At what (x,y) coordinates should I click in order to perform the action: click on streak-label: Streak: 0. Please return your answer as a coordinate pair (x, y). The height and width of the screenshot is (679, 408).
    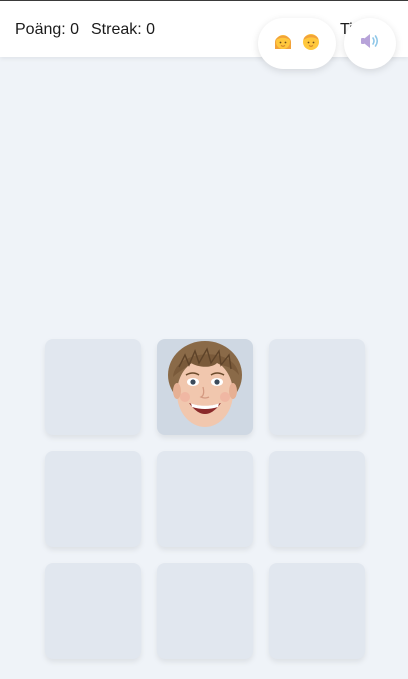
    Looking at the image, I should click on (123, 29).